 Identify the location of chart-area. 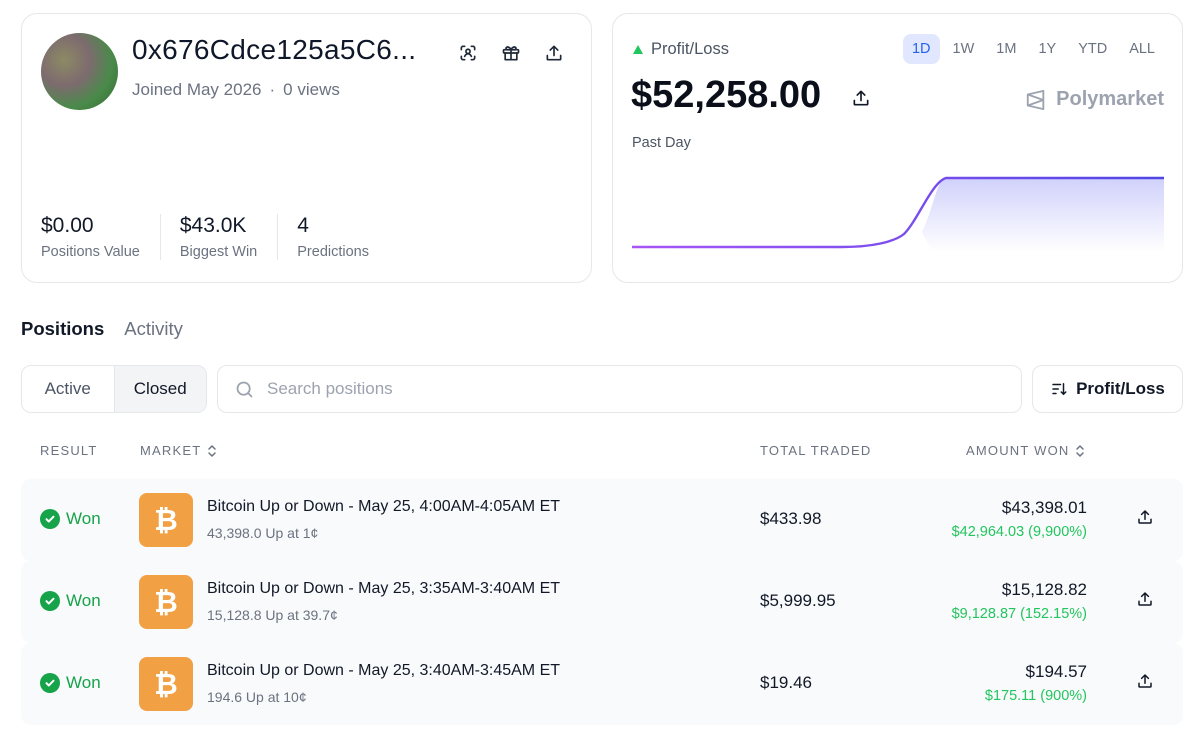
(1043, 215).